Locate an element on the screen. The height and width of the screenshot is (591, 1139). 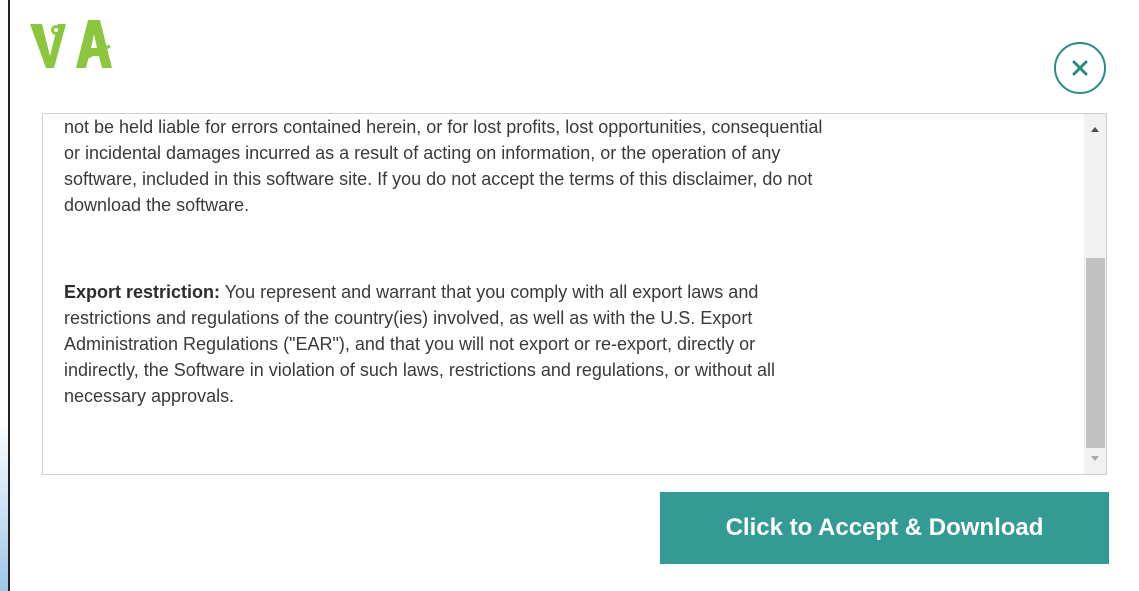
export-restriction-label: Export restriction: is located at coordinates (142, 292).